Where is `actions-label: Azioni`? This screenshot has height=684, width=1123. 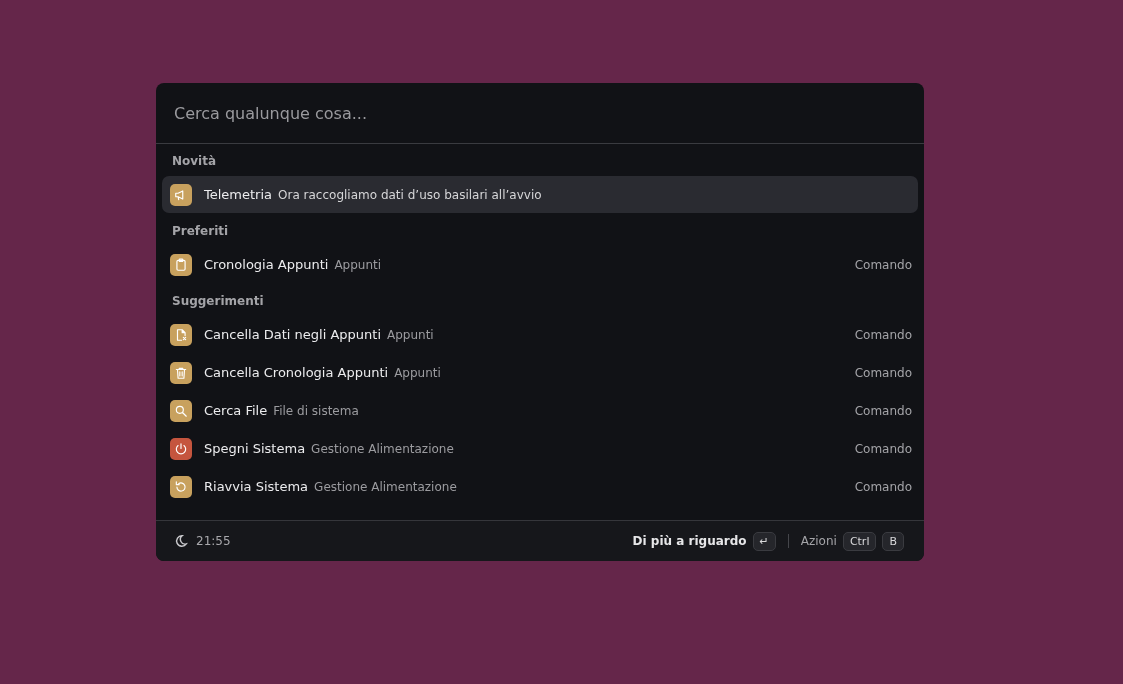
actions-label: Azioni is located at coordinates (818, 541).